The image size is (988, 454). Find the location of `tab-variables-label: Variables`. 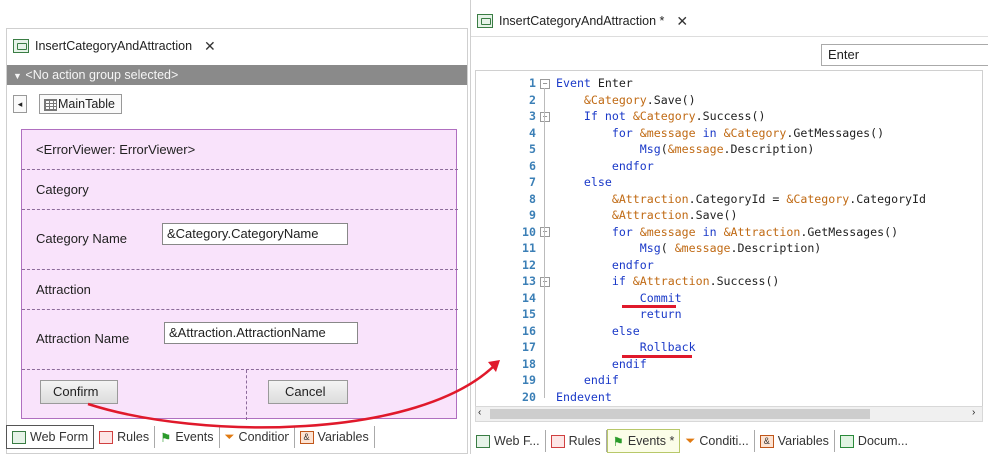

tab-variables-label: Variables is located at coordinates (803, 441).